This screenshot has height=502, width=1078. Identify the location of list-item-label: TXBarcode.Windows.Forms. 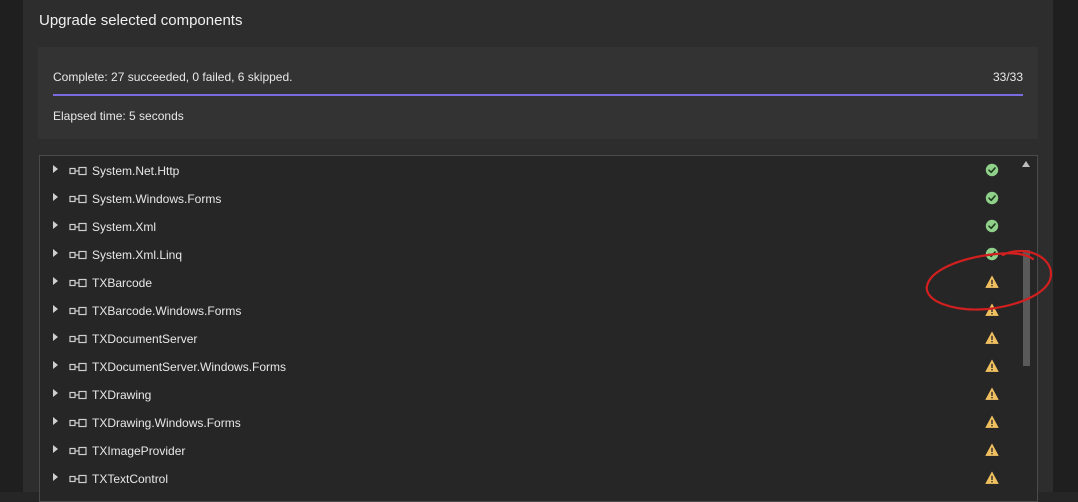
(167, 311).